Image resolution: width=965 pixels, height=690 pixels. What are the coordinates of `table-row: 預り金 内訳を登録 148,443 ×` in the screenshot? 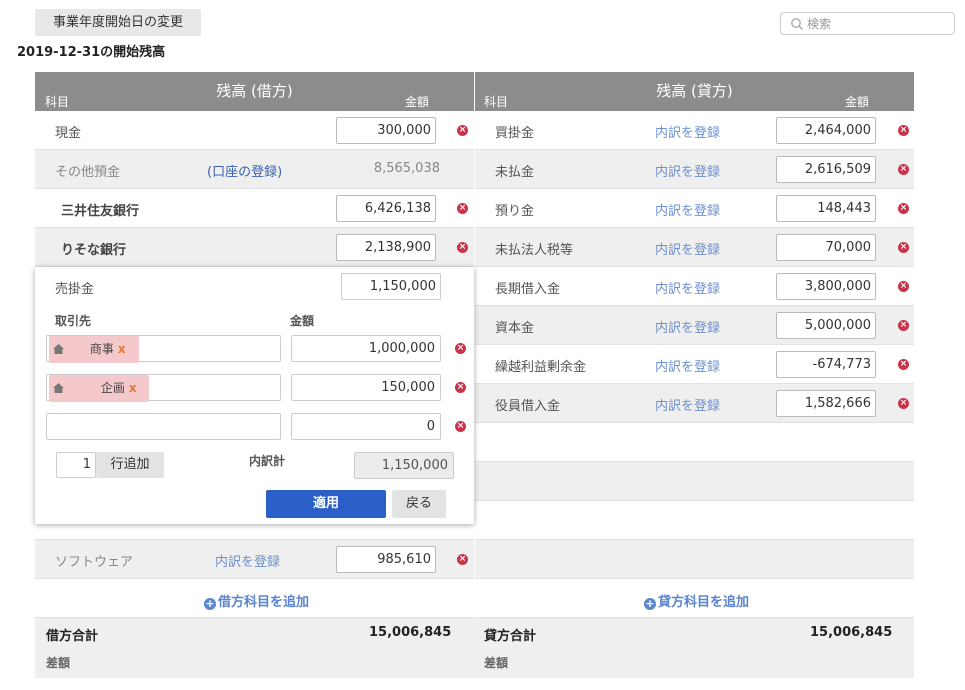 It's located at (694, 208).